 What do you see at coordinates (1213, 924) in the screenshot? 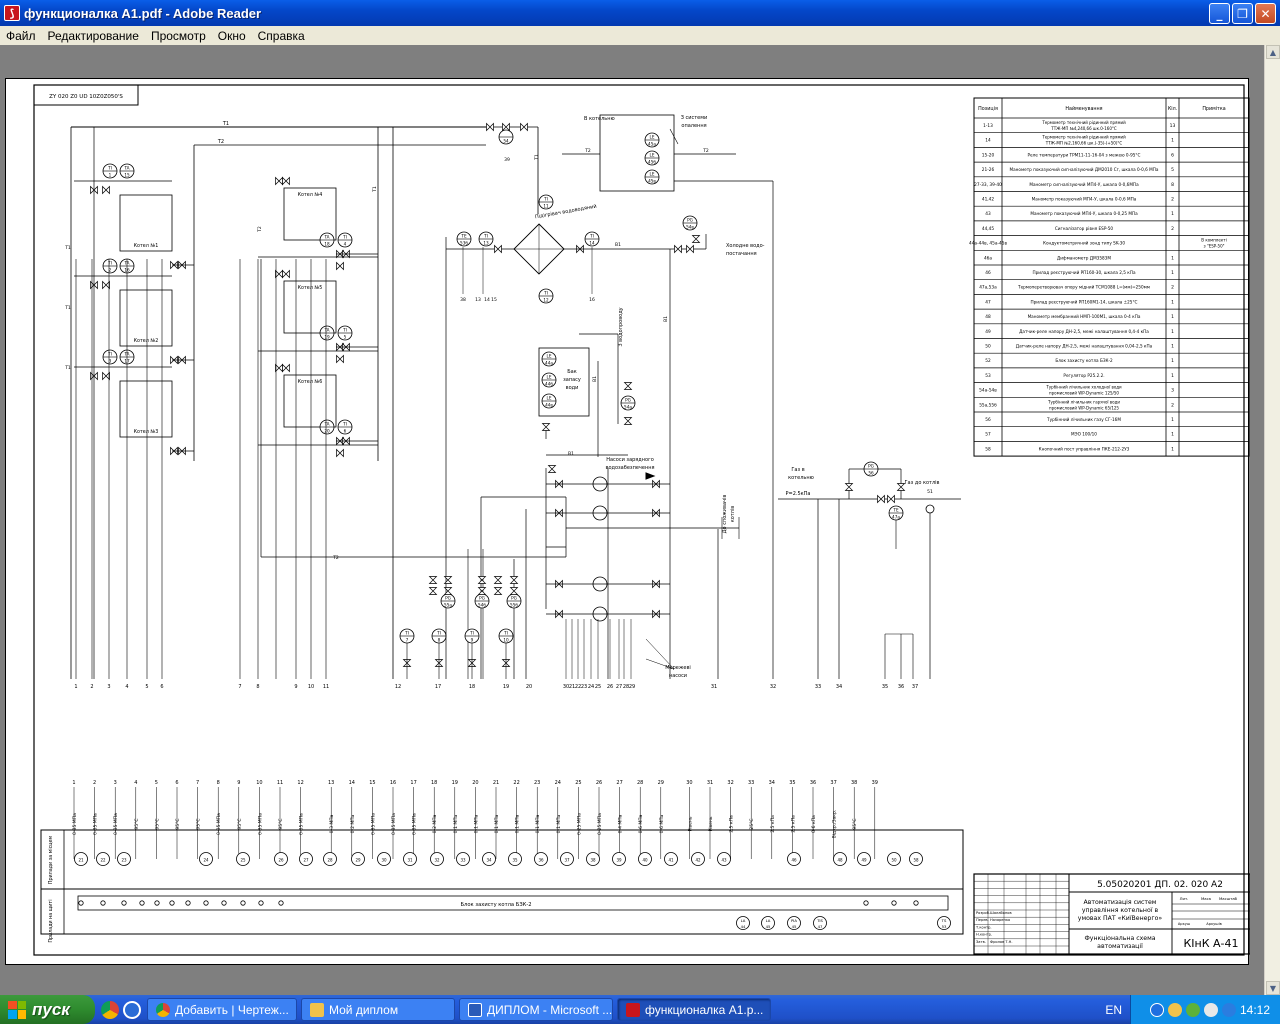
I see `tb-sheets: Аркушів` at bounding box center [1213, 924].